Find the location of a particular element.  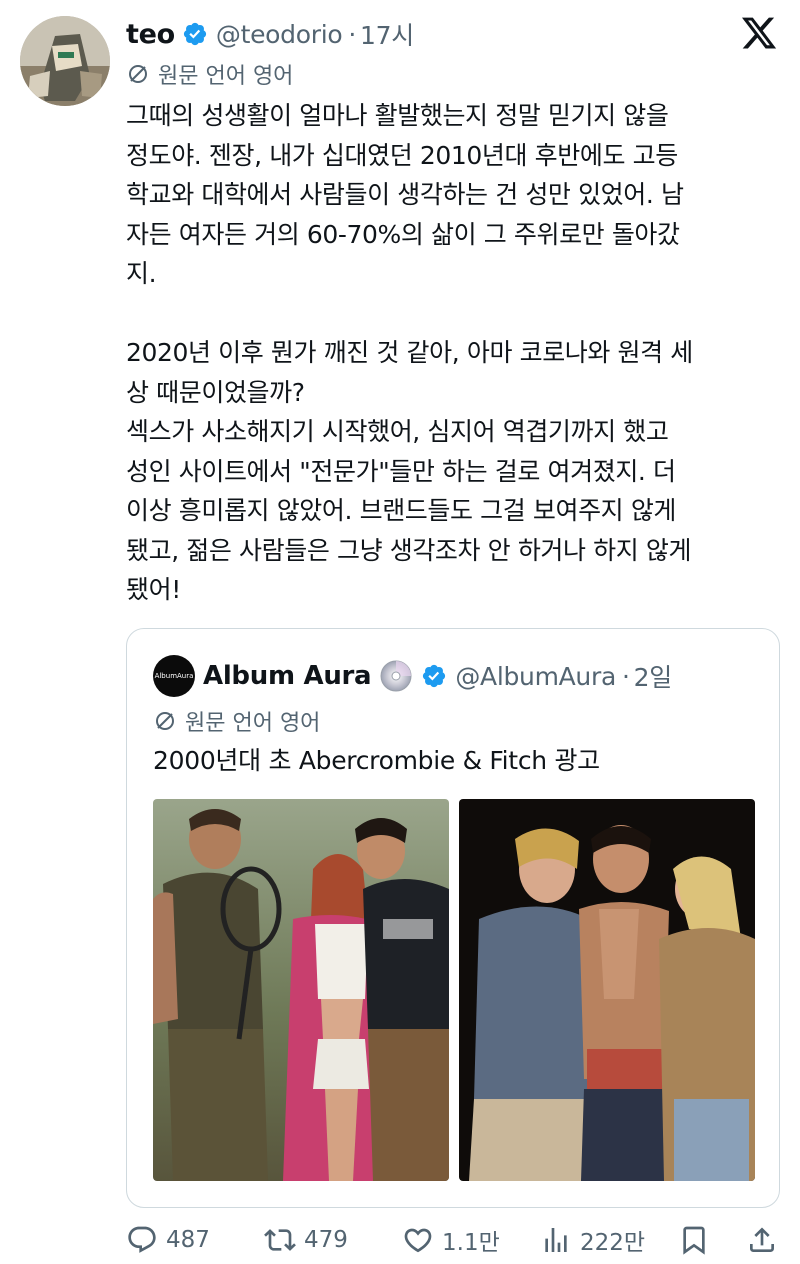

quoted-header: Album Aura @AlbumAura · 2일 is located at coordinates (437, 676).